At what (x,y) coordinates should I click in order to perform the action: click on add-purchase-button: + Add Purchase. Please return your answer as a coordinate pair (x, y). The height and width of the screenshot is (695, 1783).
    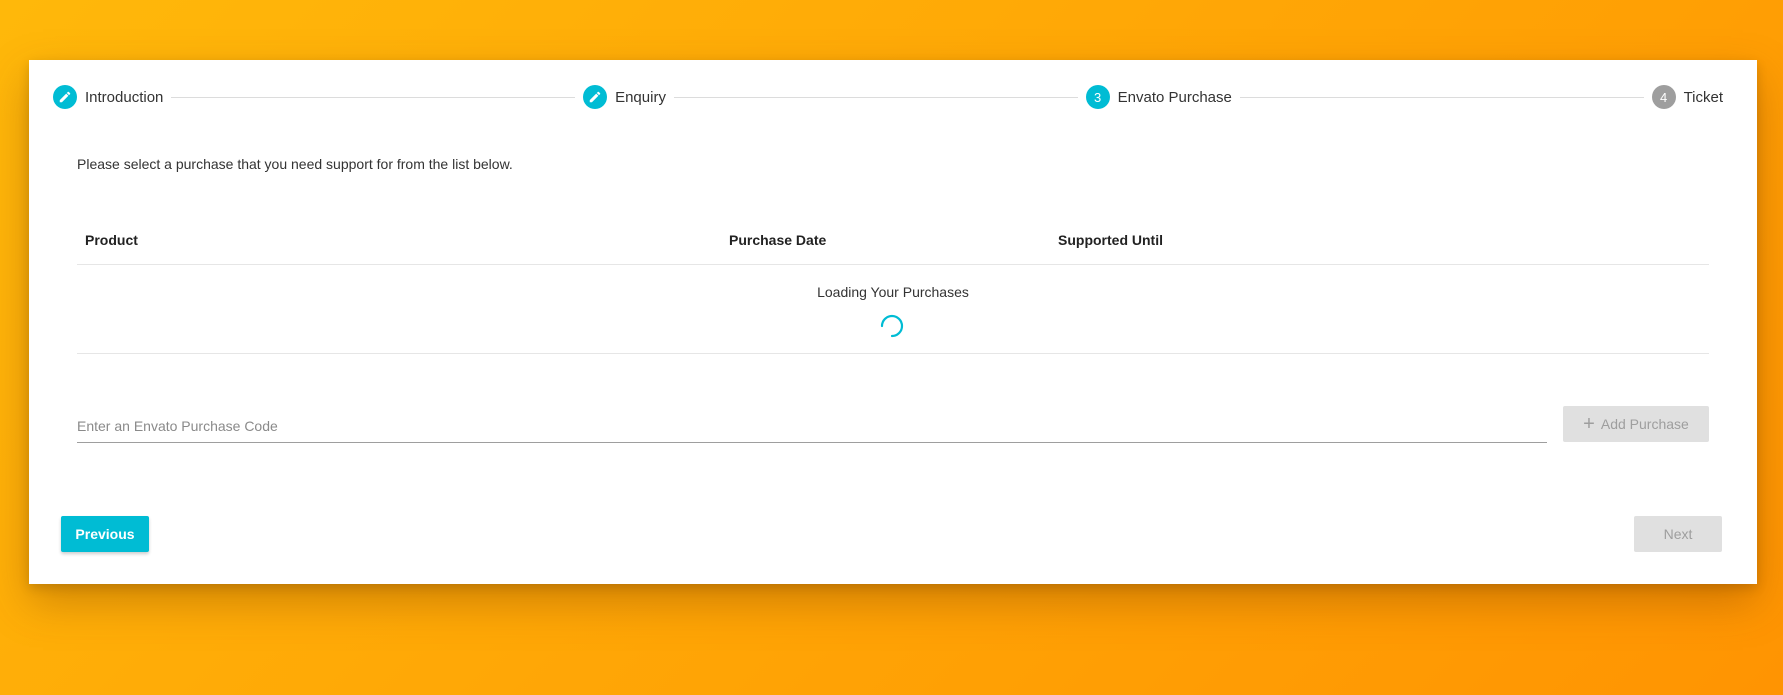
    Looking at the image, I should click on (1636, 424).